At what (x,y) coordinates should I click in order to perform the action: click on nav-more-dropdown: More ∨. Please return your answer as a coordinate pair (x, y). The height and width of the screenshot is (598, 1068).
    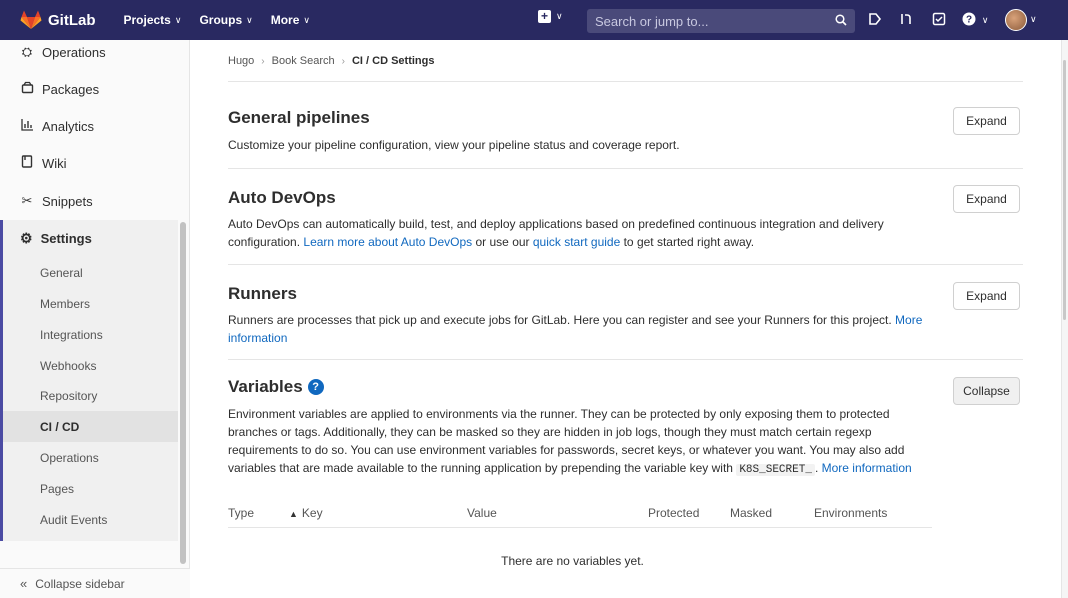
    Looking at the image, I should click on (290, 20).